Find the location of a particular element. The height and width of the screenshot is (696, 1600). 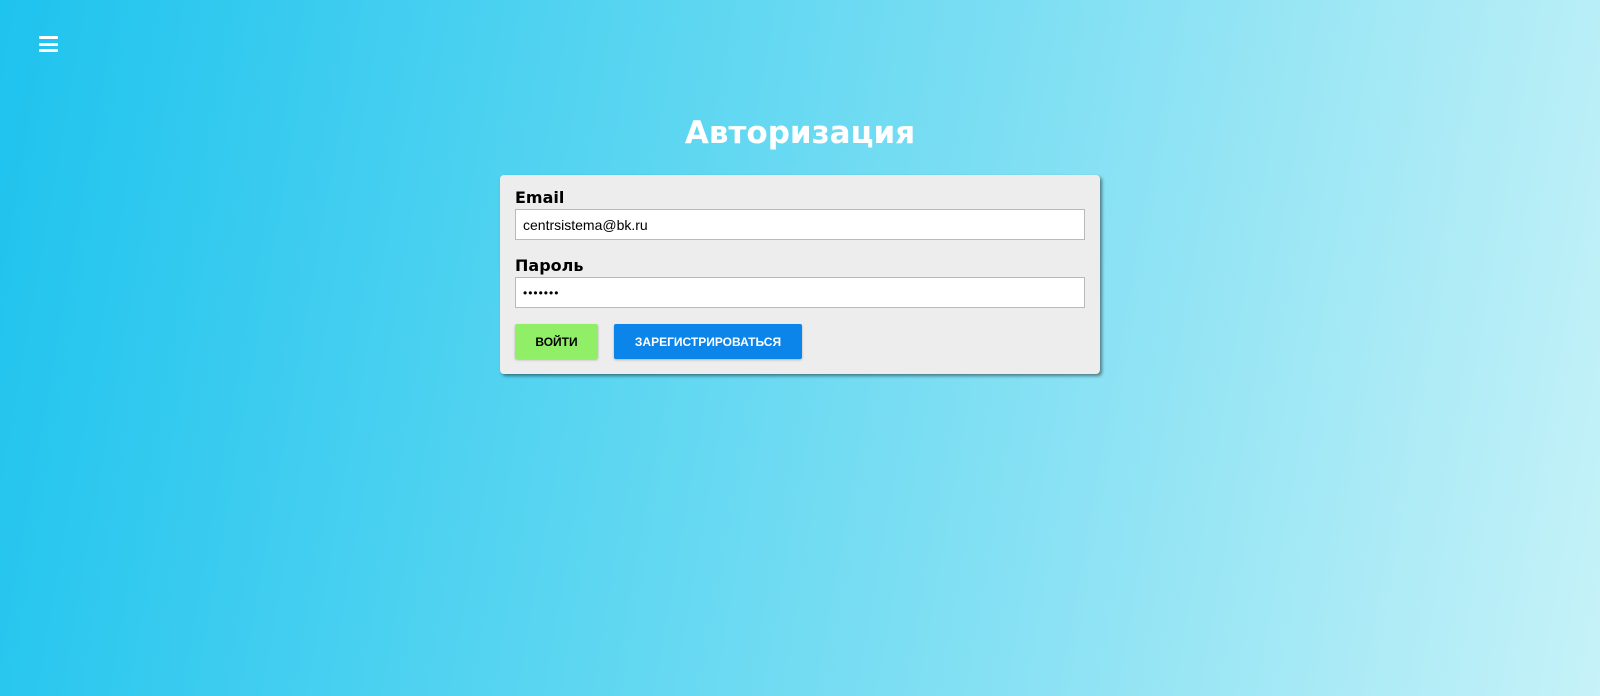

page-title: Авторизация is located at coordinates (800, 133).